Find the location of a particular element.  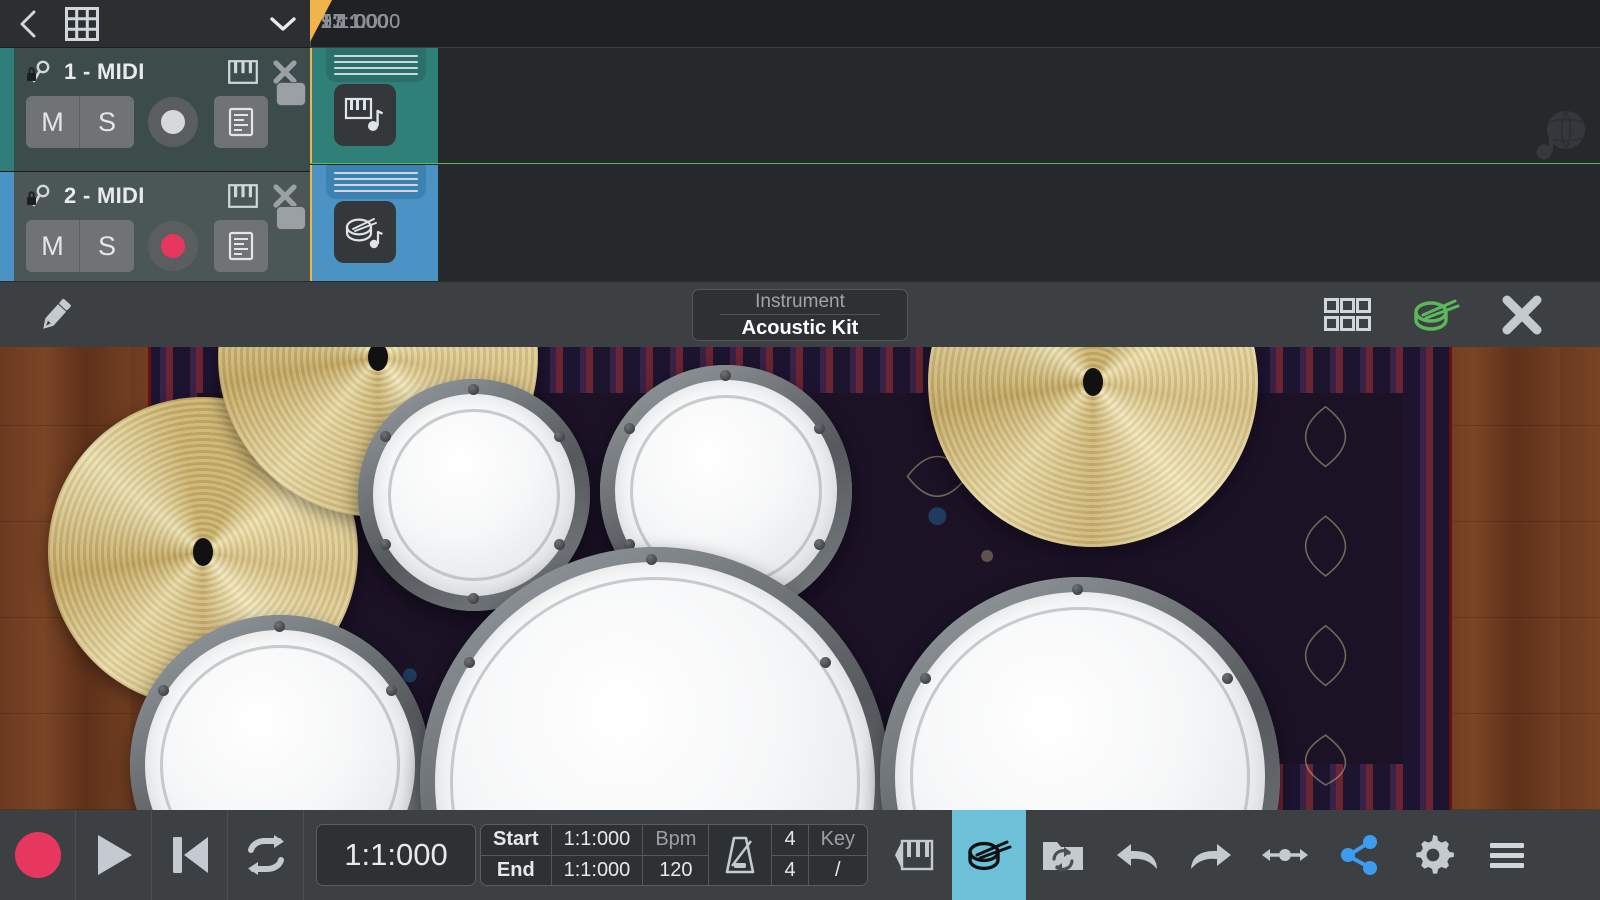

solo-button-2: S is located at coordinates (107, 246).